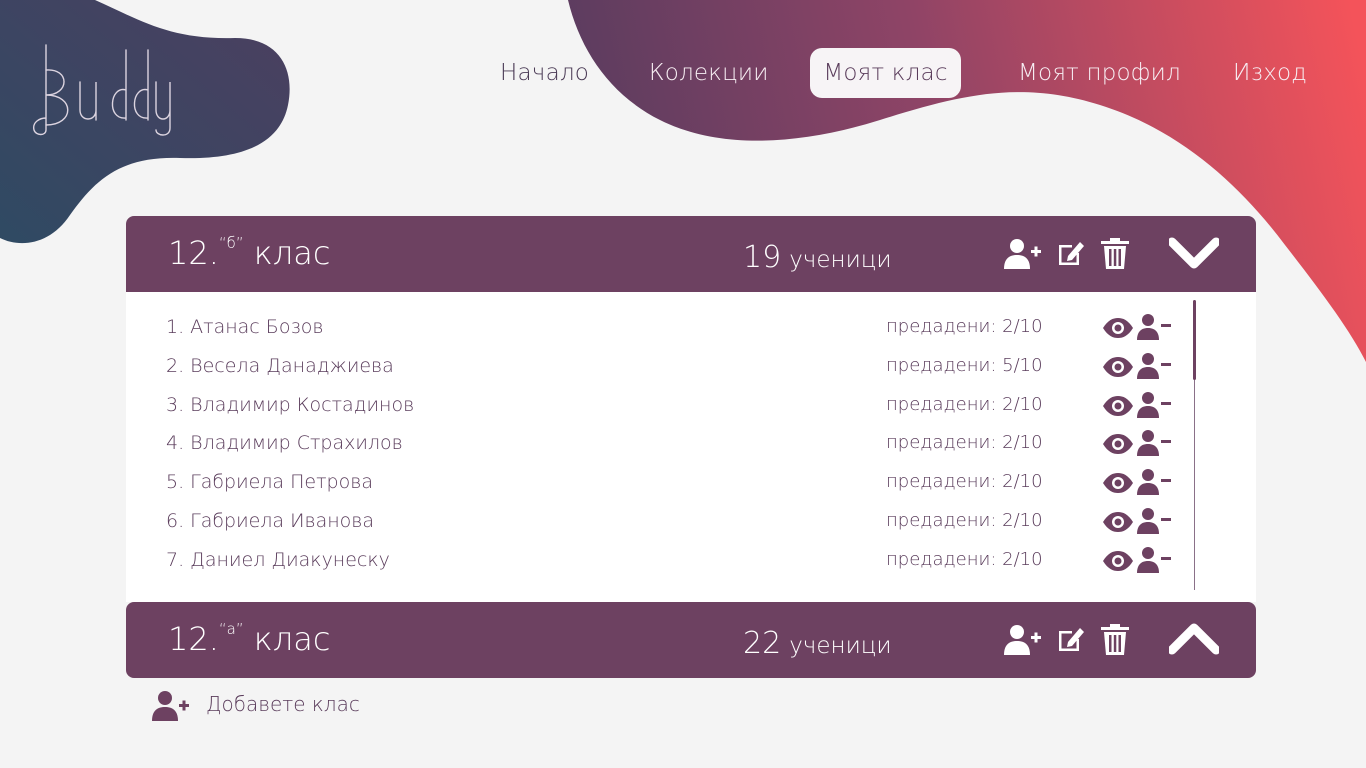  I want to click on class-header: 12.“б” клас 19 ученици, so click(691, 254).